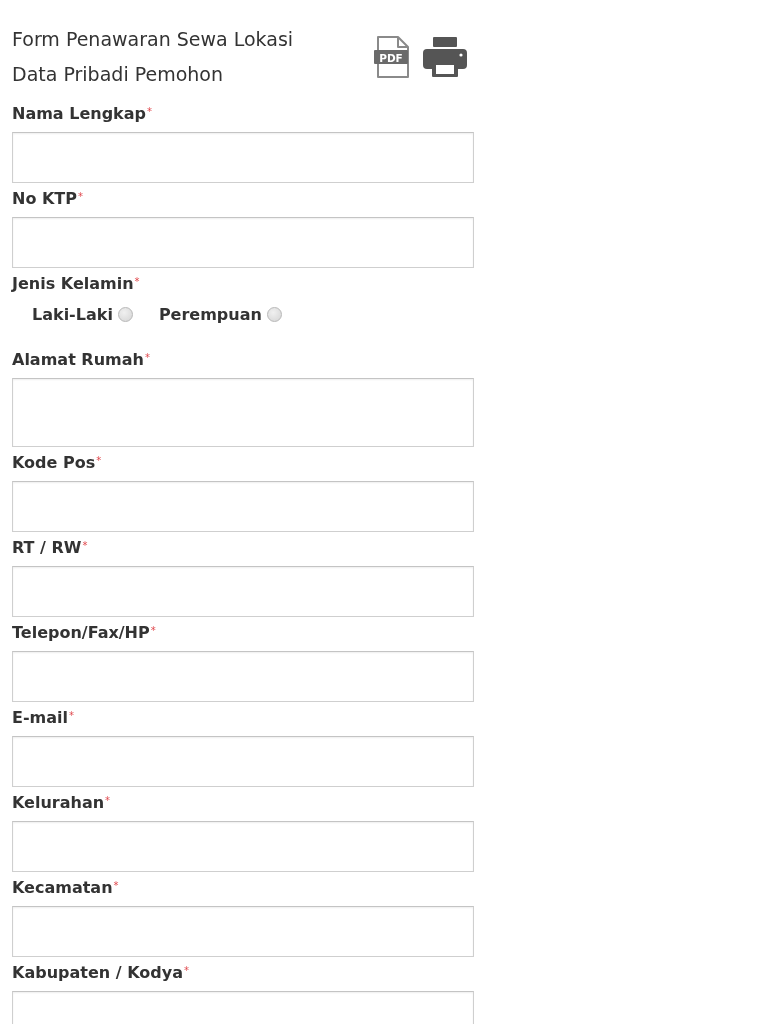 The image size is (768, 1024). I want to click on field-label: RT / RW, so click(47, 547).